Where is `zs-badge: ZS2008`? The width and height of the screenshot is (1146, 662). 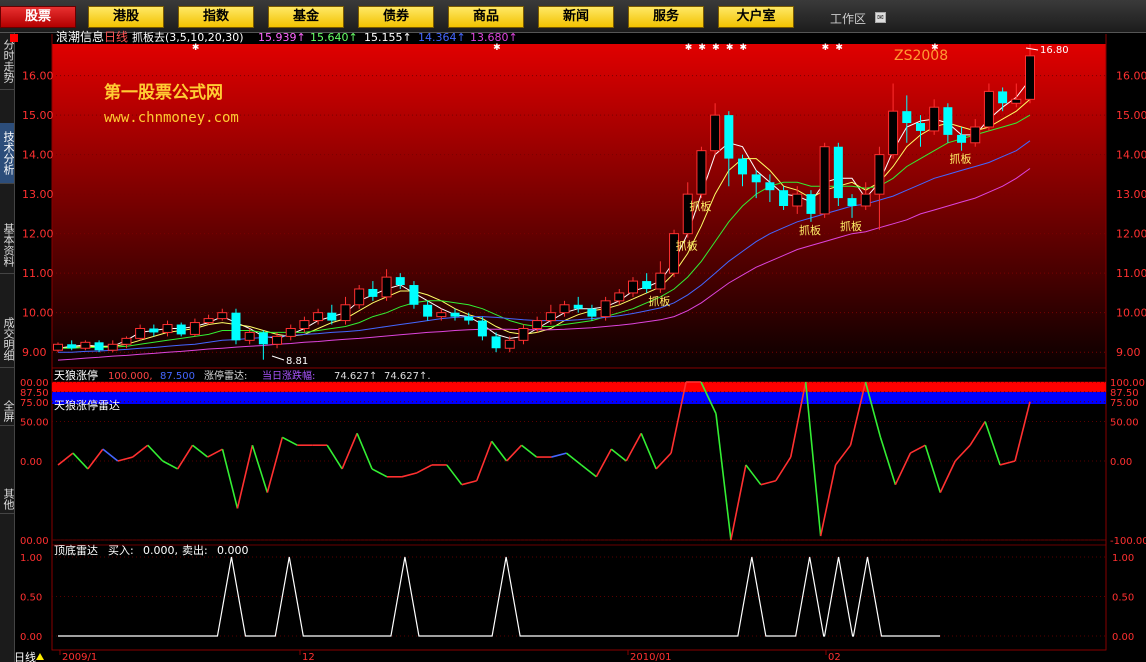
zs-badge: ZS2008 is located at coordinates (921, 56).